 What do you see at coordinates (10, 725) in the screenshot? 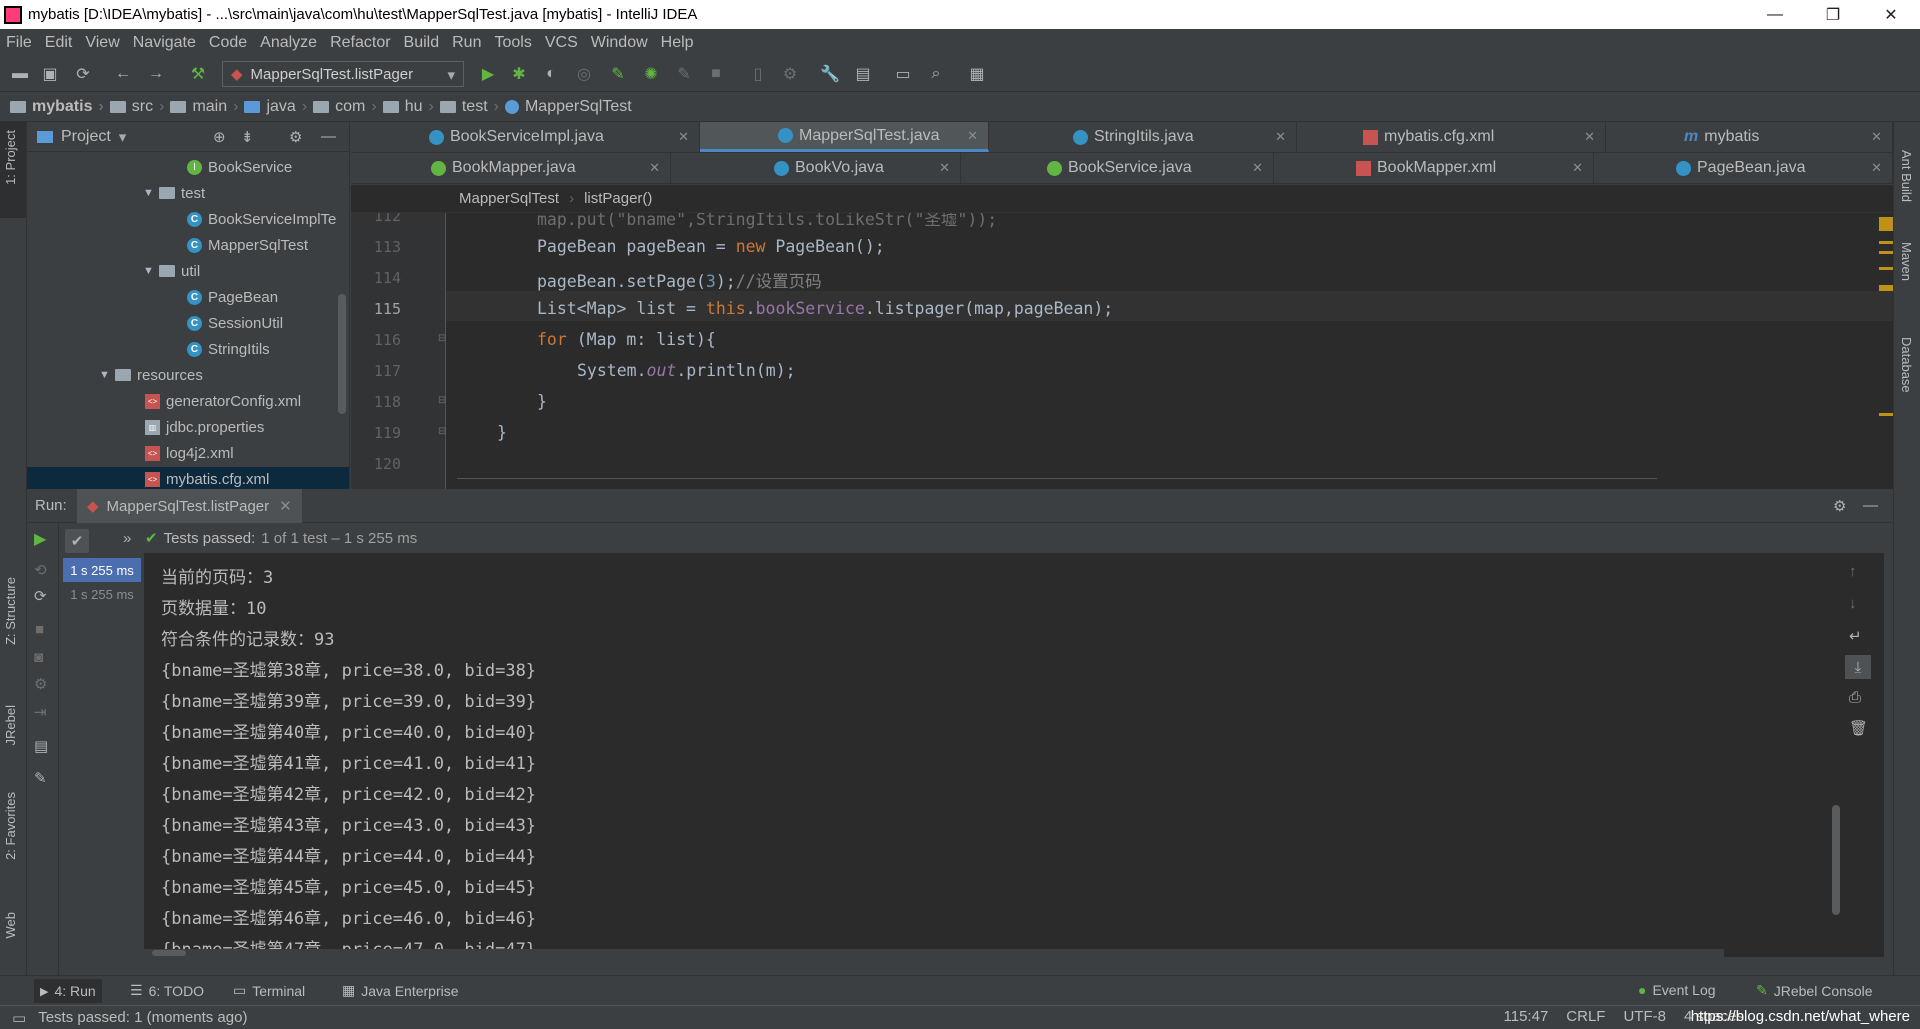
I see `jrebel-tool-button: JRebel` at bounding box center [10, 725].